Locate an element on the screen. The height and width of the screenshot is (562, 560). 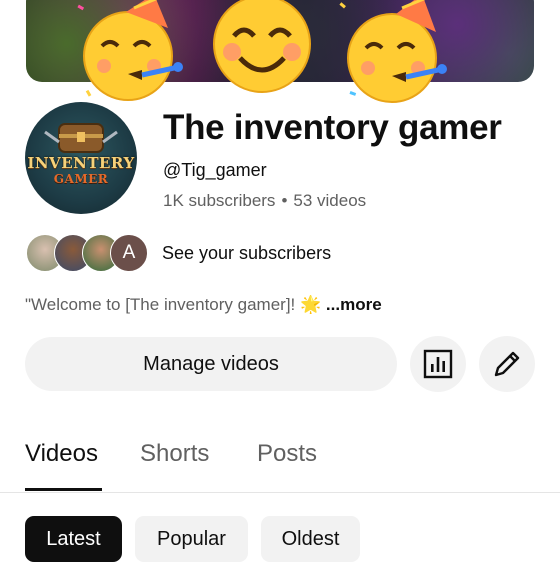
avatar-text: INVENTERY is located at coordinates (81, 163).